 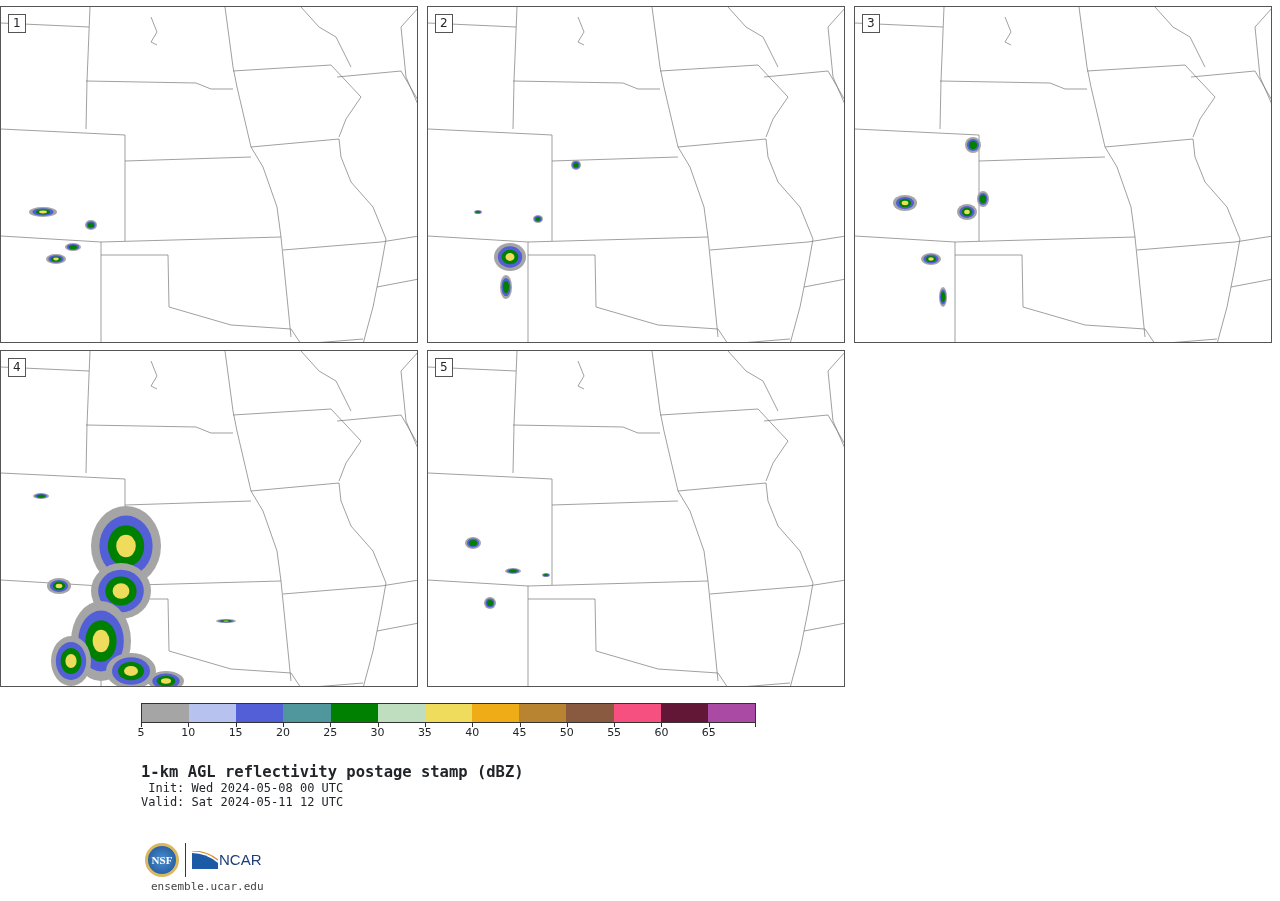 What do you see at coordinates (227, 860) in the screenshot?
I see `ncar-logo: NCAR` at bounding box center [227, 860].